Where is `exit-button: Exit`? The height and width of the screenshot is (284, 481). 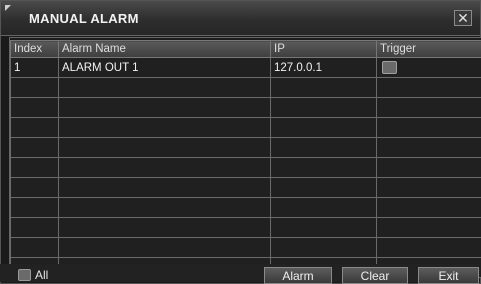 exit-button: Exit is located at coordinates (448, 275).